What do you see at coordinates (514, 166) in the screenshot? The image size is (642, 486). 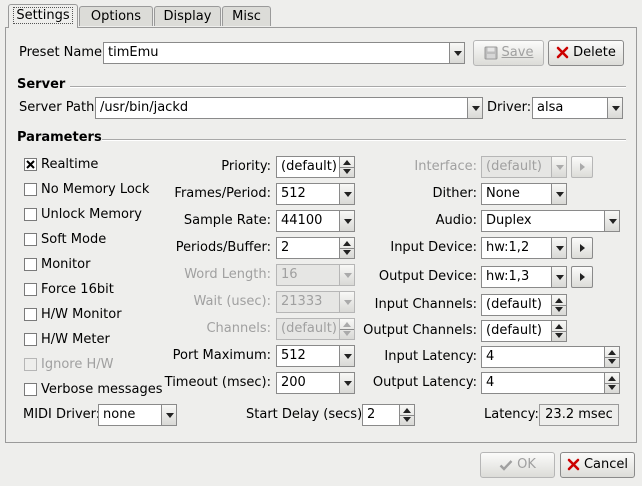 I see `interface-value: (default)` at bounding box center [514, 166].